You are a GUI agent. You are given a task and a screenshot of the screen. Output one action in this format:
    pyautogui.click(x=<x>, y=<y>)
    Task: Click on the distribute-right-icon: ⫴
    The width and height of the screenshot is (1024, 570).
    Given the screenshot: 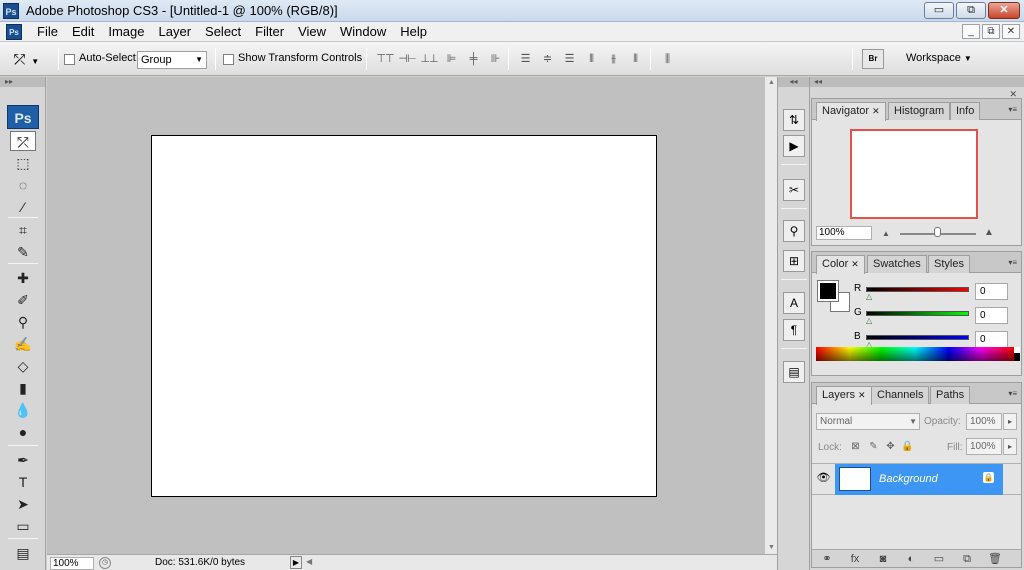 What is the action you would take?
    pyautogui.click(x=635, y=59)
    